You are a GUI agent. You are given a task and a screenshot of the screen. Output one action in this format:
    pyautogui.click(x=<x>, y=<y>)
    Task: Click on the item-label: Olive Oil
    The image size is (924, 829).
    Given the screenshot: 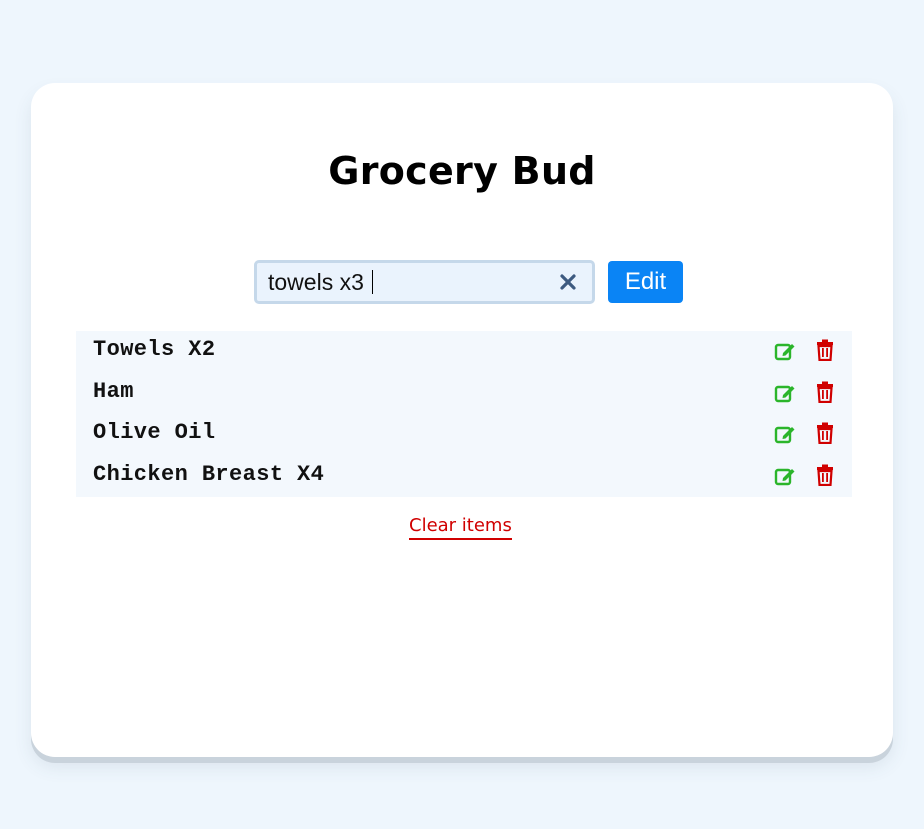 What is the action you would take?
    pyautogui.click(x=154, y=432)
    